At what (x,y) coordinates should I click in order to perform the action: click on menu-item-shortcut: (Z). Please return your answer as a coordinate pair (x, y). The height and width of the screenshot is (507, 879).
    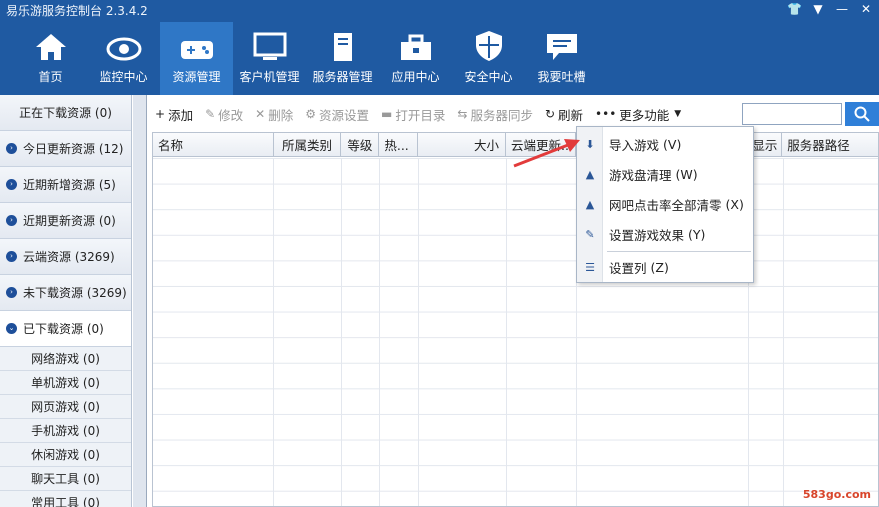
    Looking at the image, I should click on (659, 267).